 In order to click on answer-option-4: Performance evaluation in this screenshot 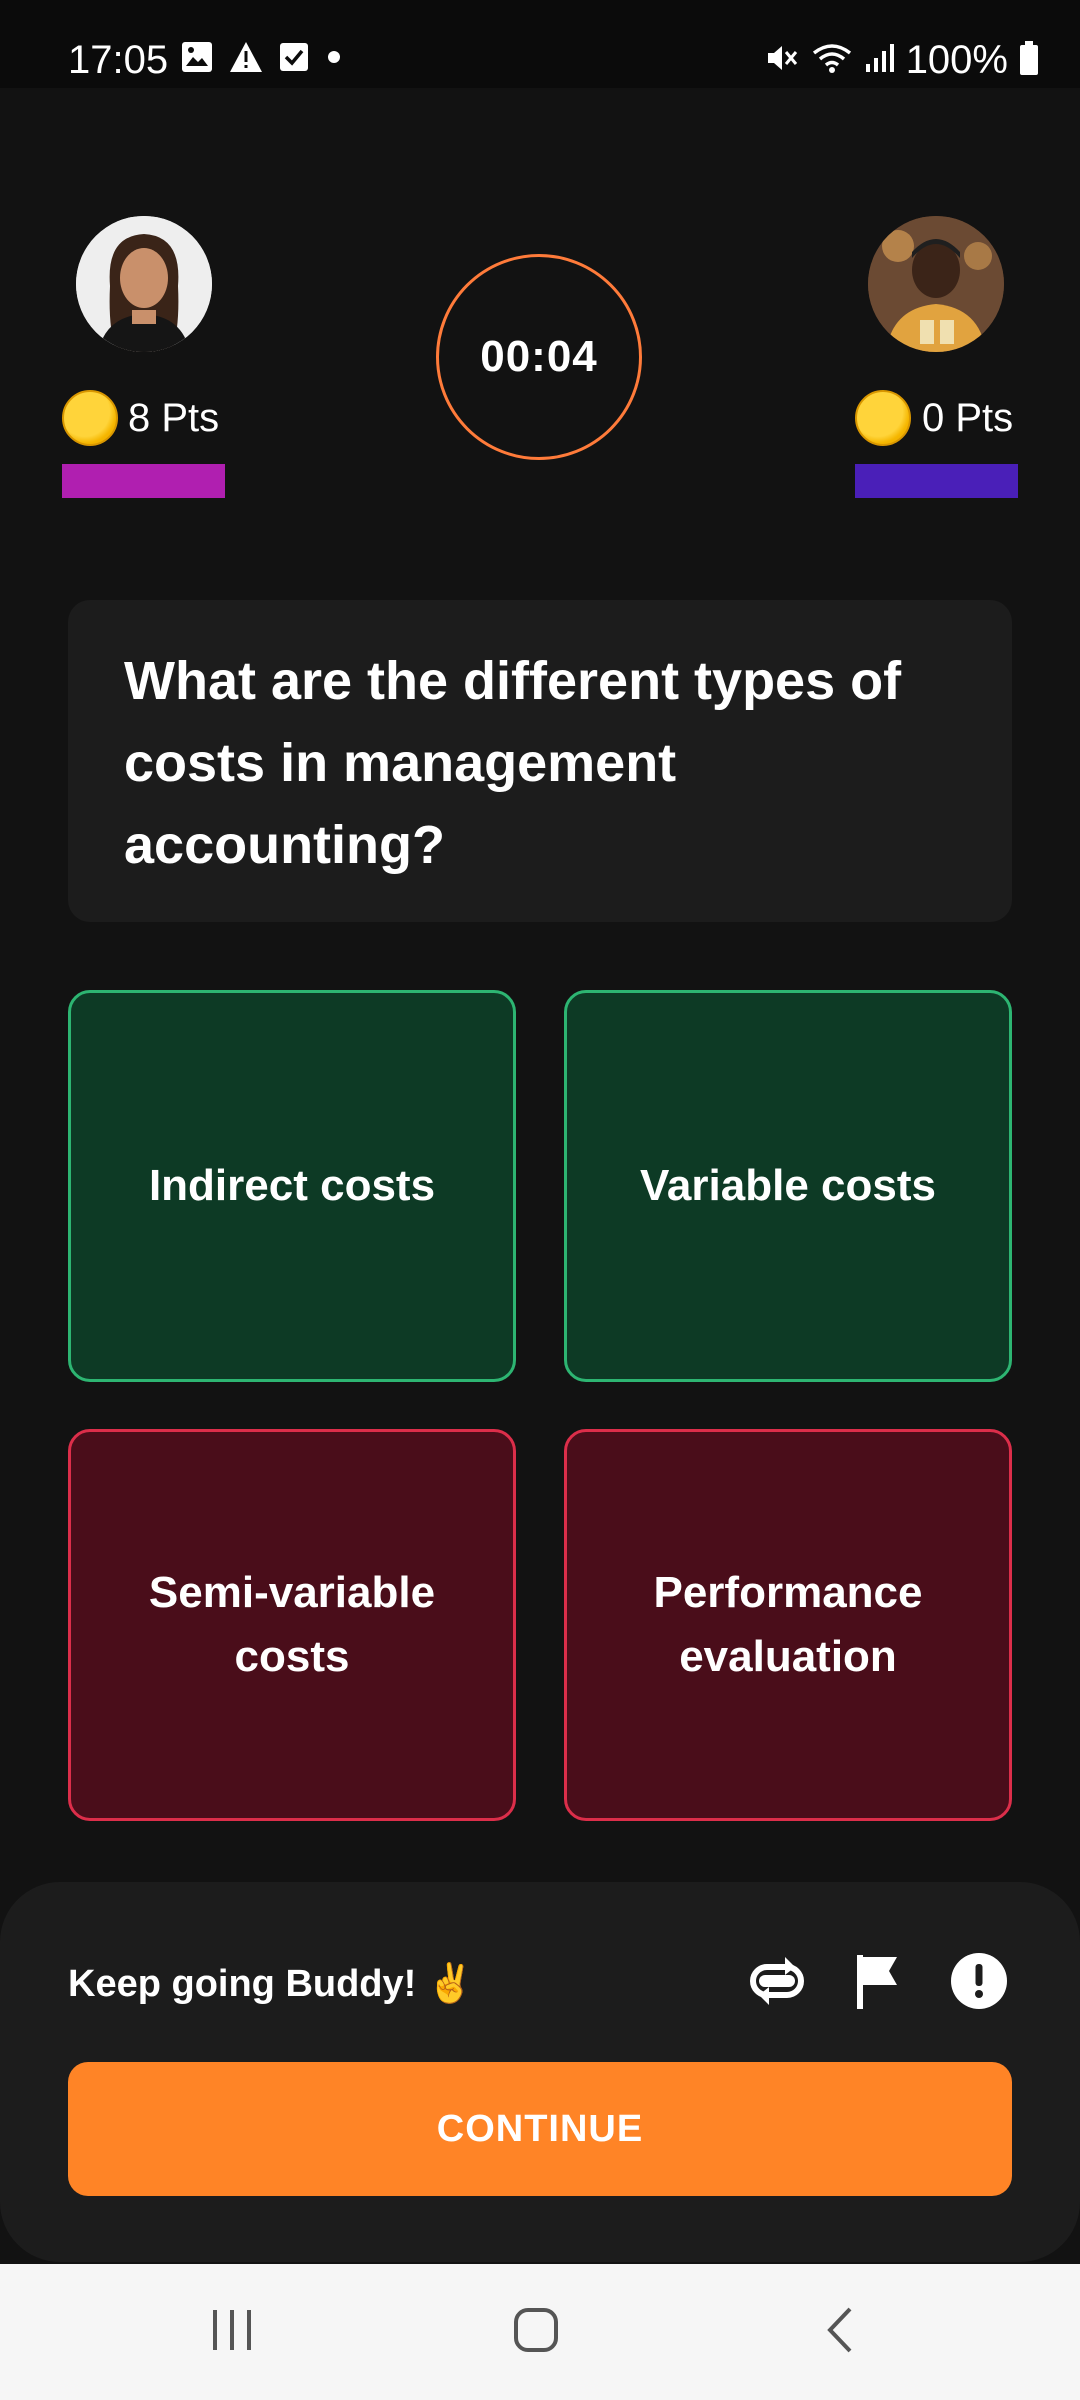, I will do `click(788, 1625)`.